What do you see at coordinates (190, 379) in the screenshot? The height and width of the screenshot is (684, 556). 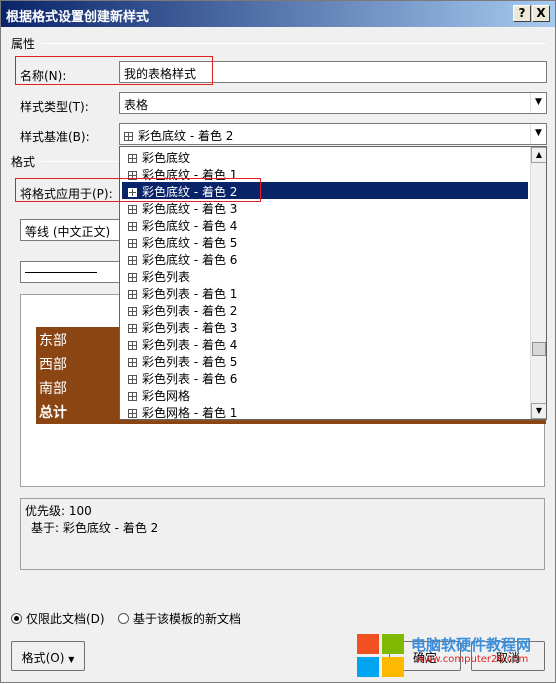 I see `dropdown-item-label: 彩色列表 - 着色 6` at bounding box center [190, 379].